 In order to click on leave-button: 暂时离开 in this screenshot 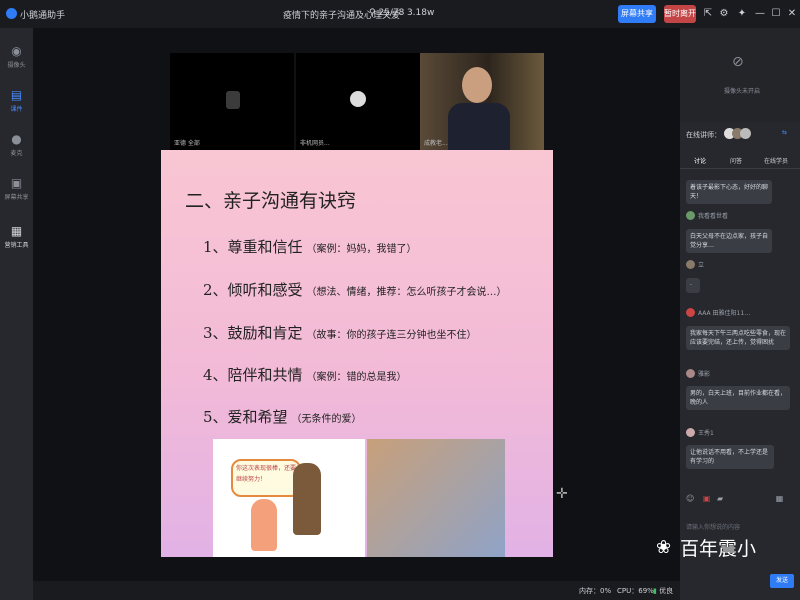, I will do `click(680, 14)`.